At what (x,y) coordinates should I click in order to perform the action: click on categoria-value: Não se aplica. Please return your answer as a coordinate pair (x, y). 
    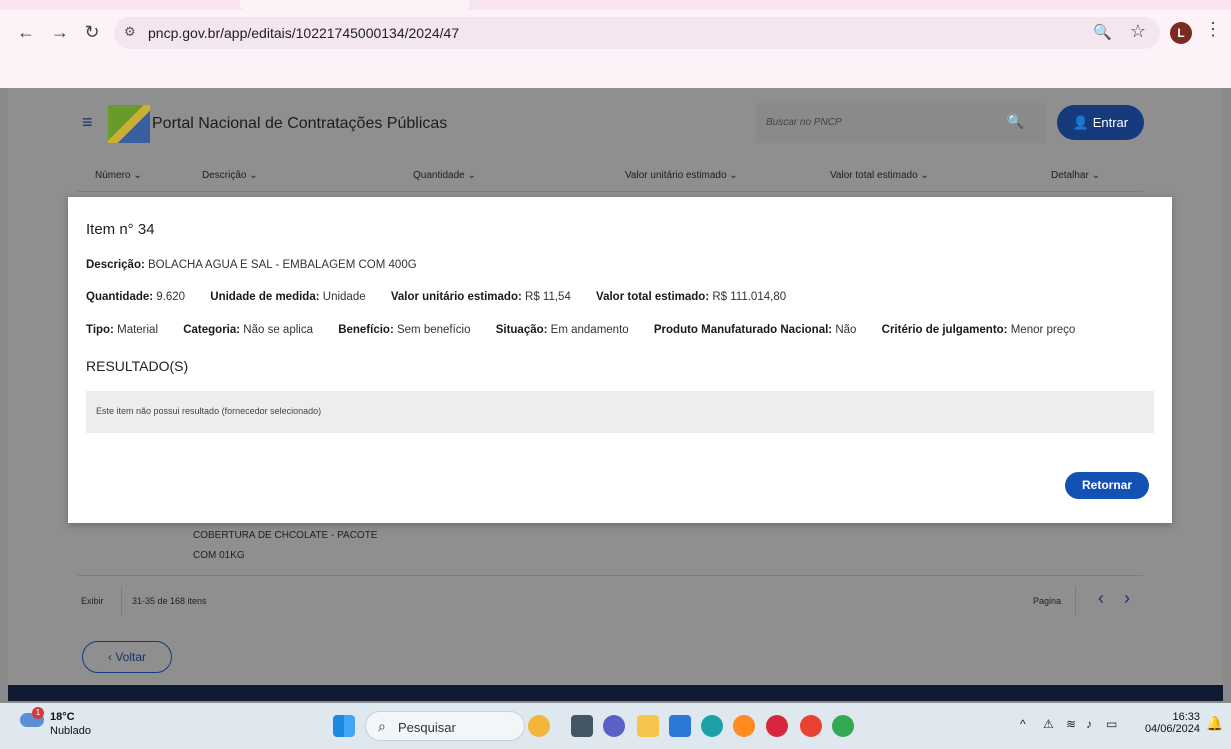
    Looking at the image, I should click on (278, 330).